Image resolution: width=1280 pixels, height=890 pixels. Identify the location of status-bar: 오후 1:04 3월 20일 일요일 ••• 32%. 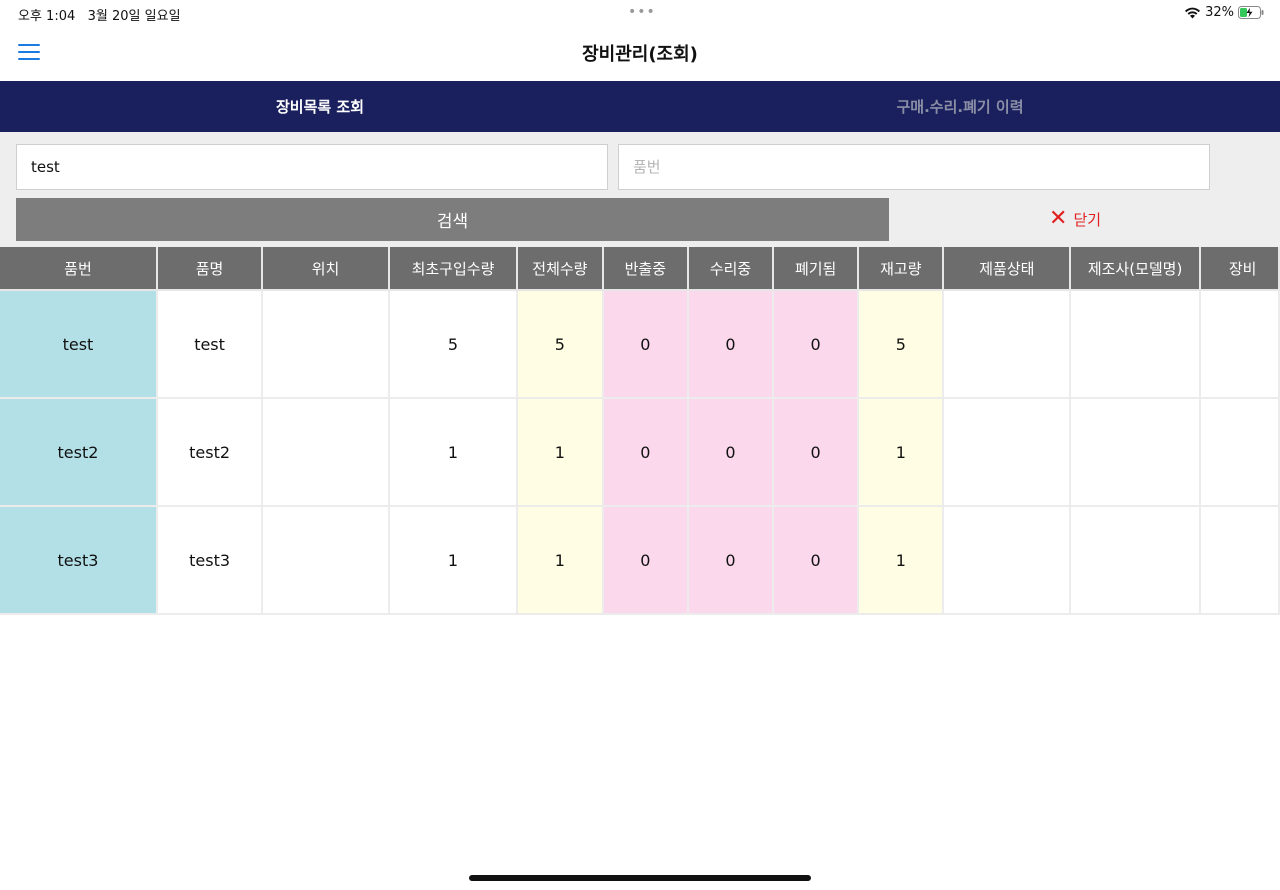
(640, 14).